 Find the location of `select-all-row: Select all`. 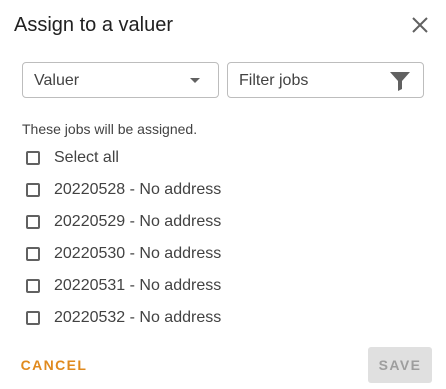

select-all-row: Select all is located at coordinates (223, 158).